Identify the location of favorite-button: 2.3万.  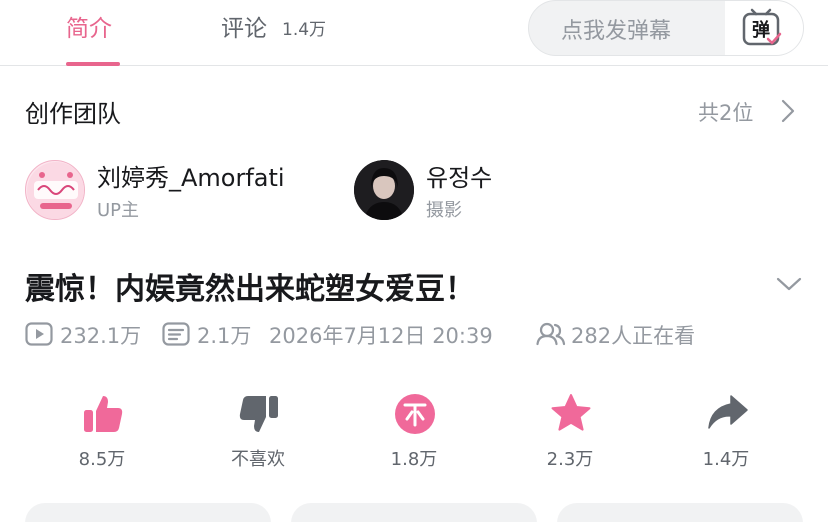
(570, 432).